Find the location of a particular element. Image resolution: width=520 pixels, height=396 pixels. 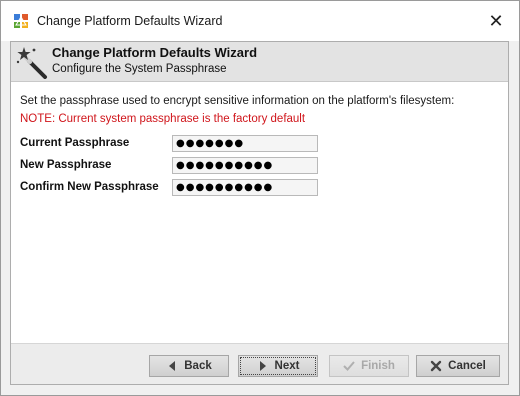

current-passphrase-field: ●●●●●●● is located at coordinates (245, 143).